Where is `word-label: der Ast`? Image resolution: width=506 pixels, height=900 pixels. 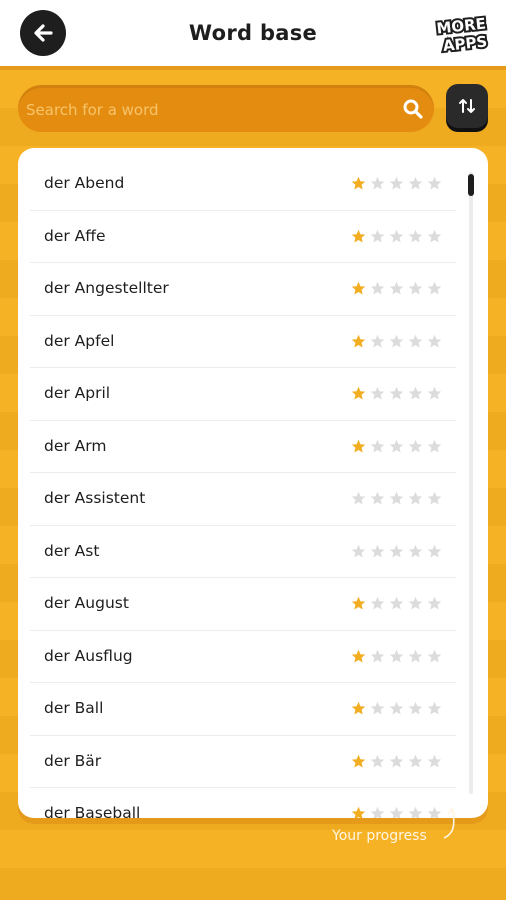 word-label: der Ast is located at coordinates (72, 550).